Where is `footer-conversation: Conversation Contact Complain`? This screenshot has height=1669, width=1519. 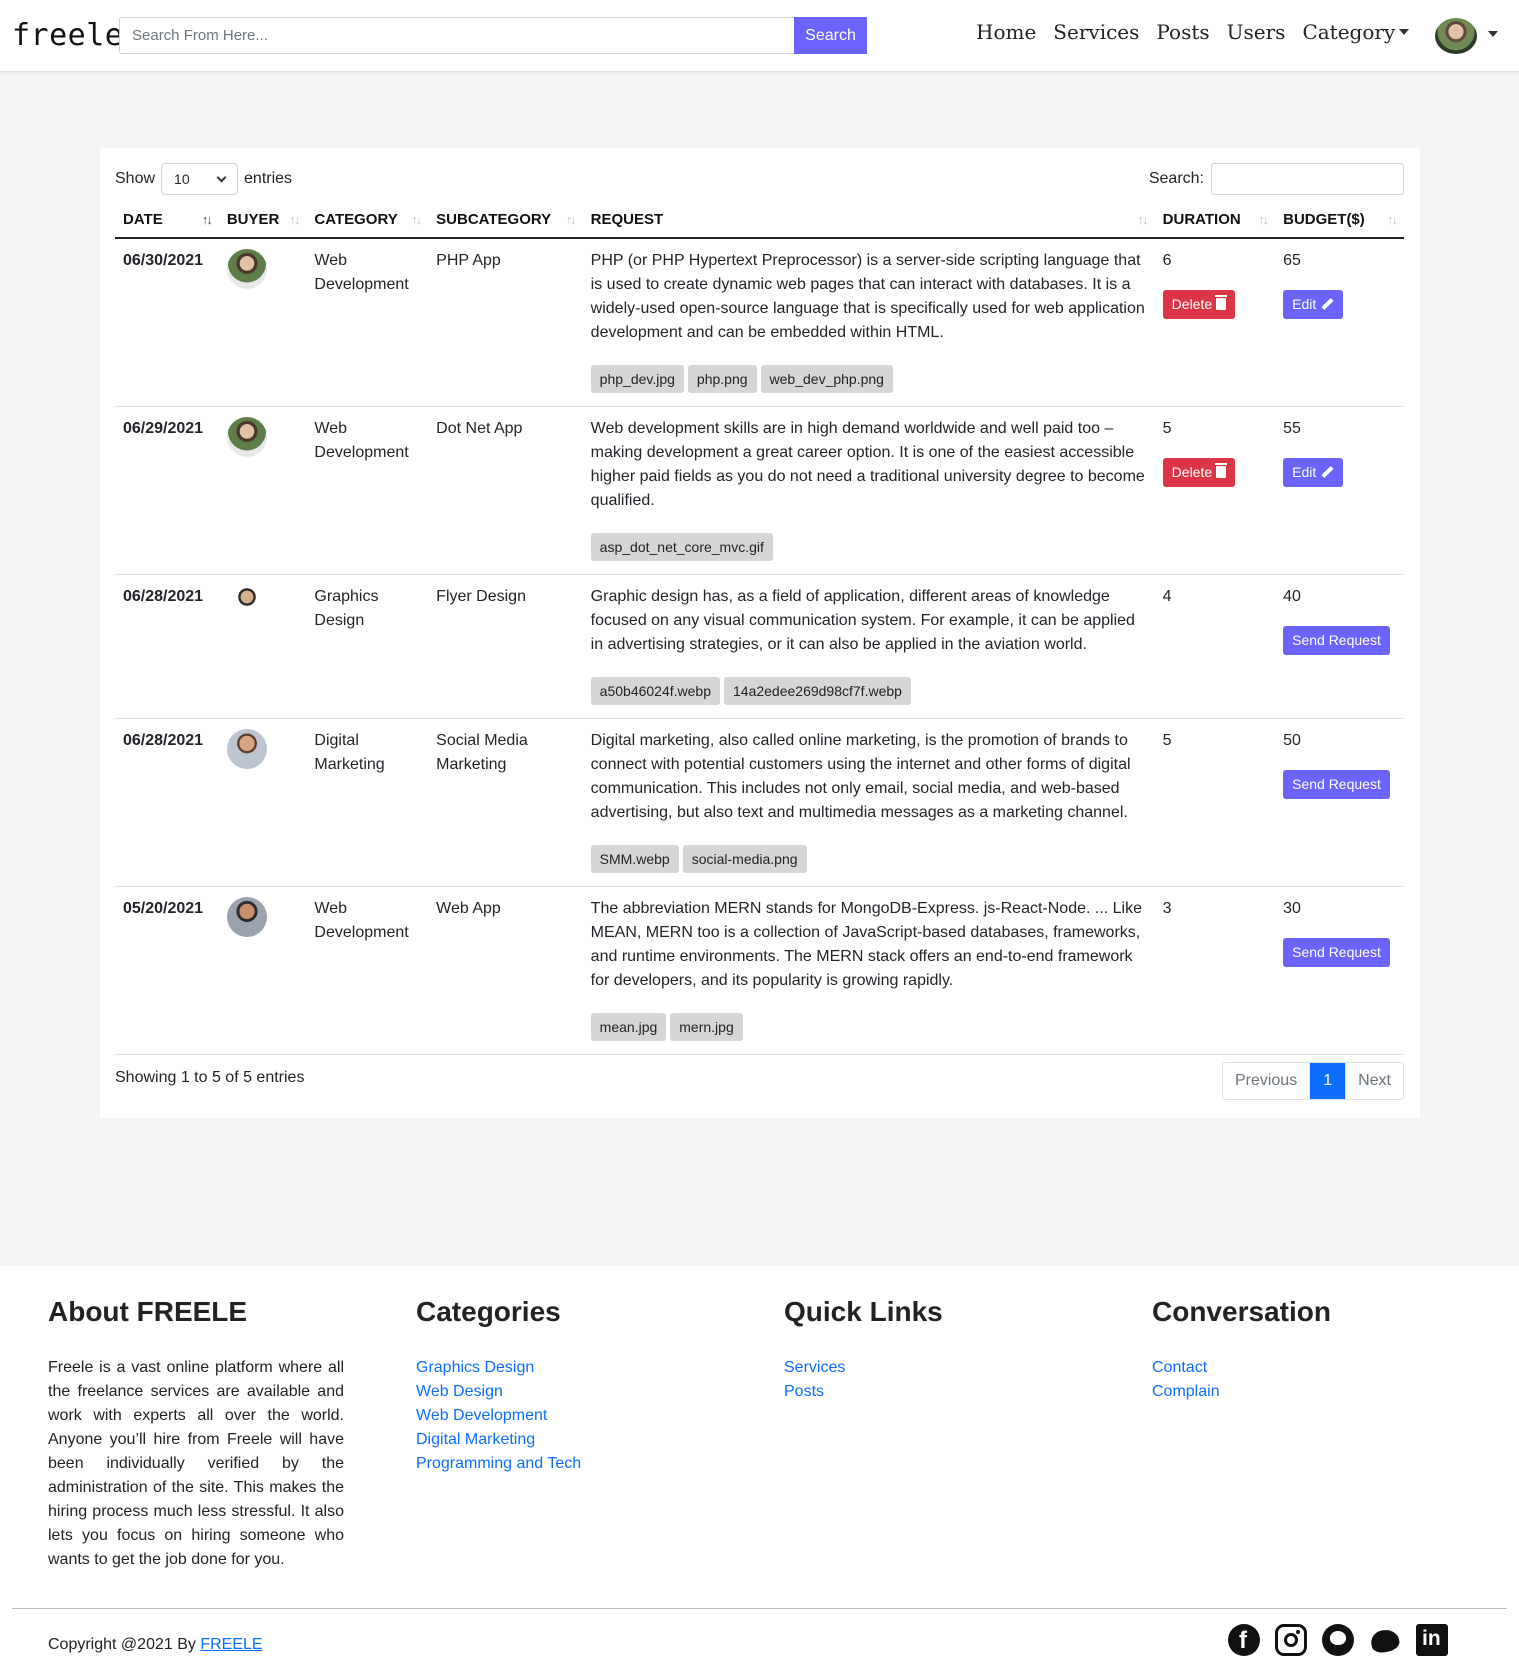 footer-conversation: Conversation Contact Complain is located at coordinates (1241, 1350).